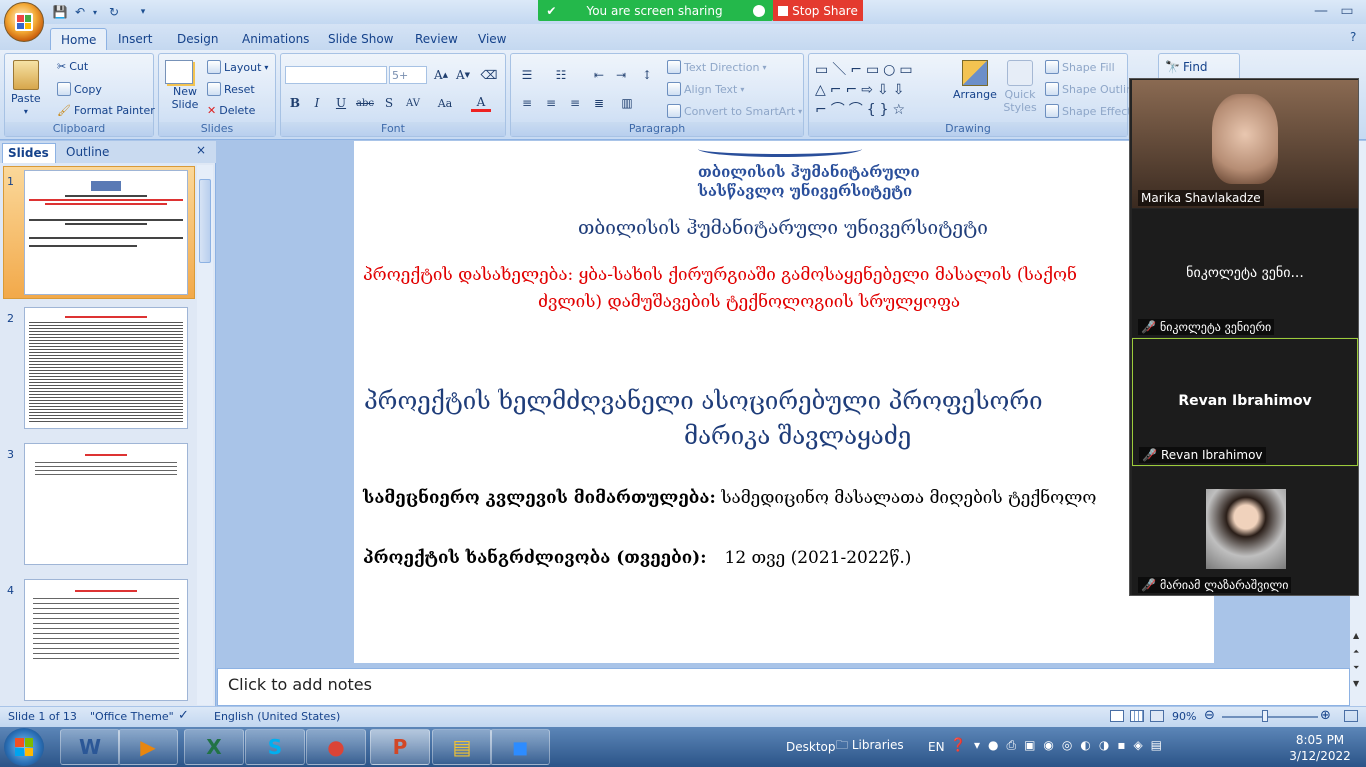 This screenshot has width=1366, height=767. What do you see at coordinates (24, 22) in the screenshot?
I see `office-button` at bounding box center [24, 22].